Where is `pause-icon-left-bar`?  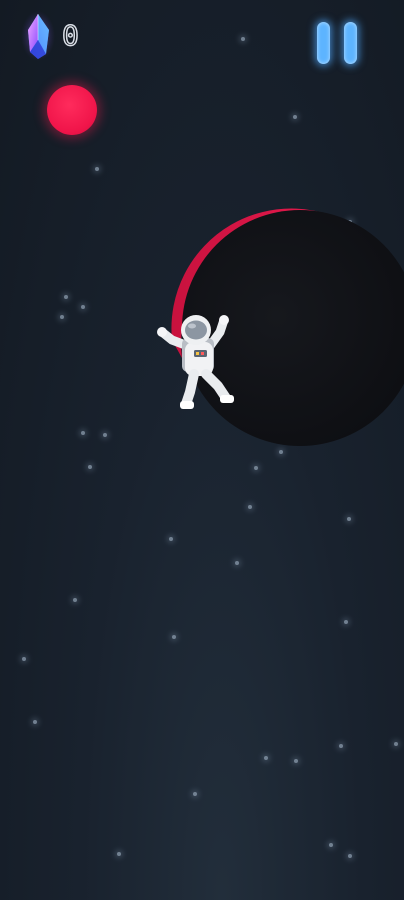
pause-icon-left-bar is located at coordinates (323, 43).